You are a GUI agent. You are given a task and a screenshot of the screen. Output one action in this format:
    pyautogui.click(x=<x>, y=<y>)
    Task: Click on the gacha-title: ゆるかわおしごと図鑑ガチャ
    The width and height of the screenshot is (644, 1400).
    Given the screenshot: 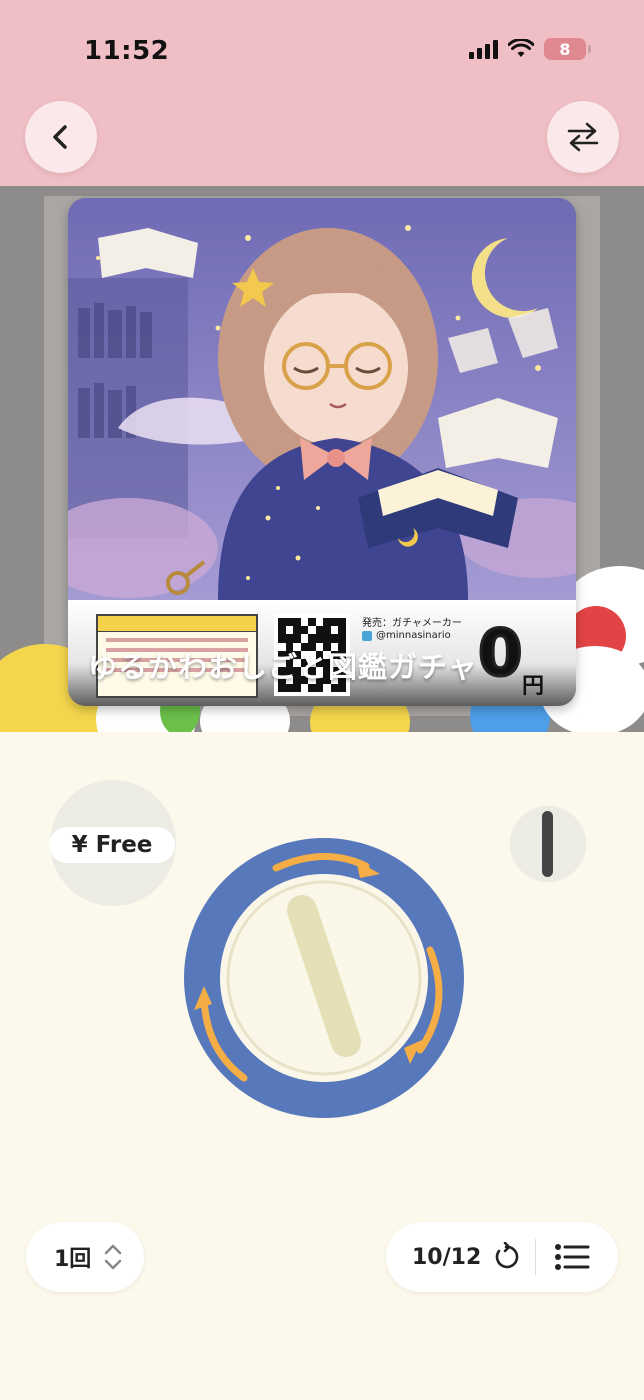 What is the action you would take?
    pyautogui.click(x=283, y=667)
    